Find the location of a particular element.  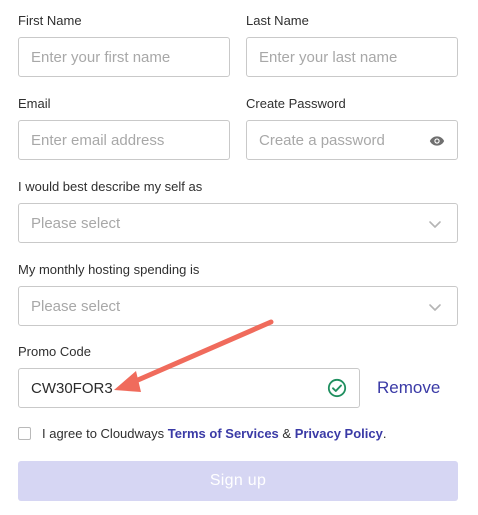

privacy-link: Privacy Policy is located at coordinates (339, 433).